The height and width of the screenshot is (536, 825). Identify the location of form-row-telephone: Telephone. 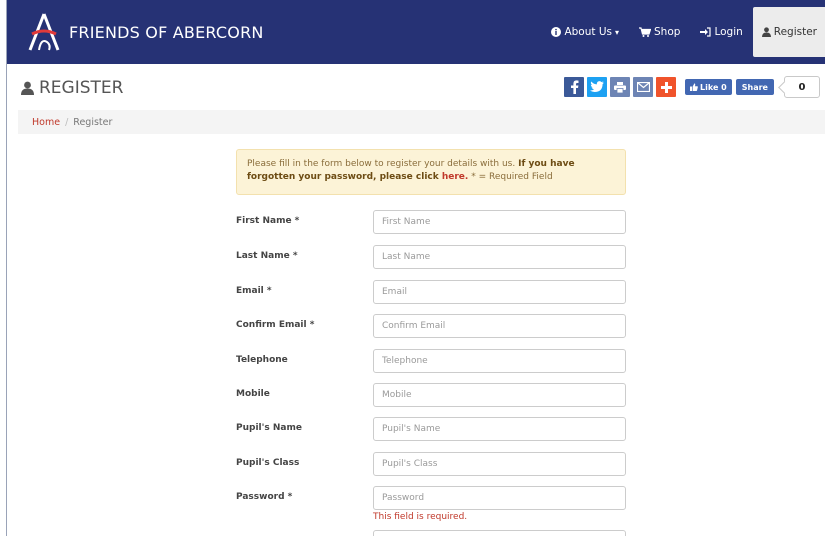
(431, 361).